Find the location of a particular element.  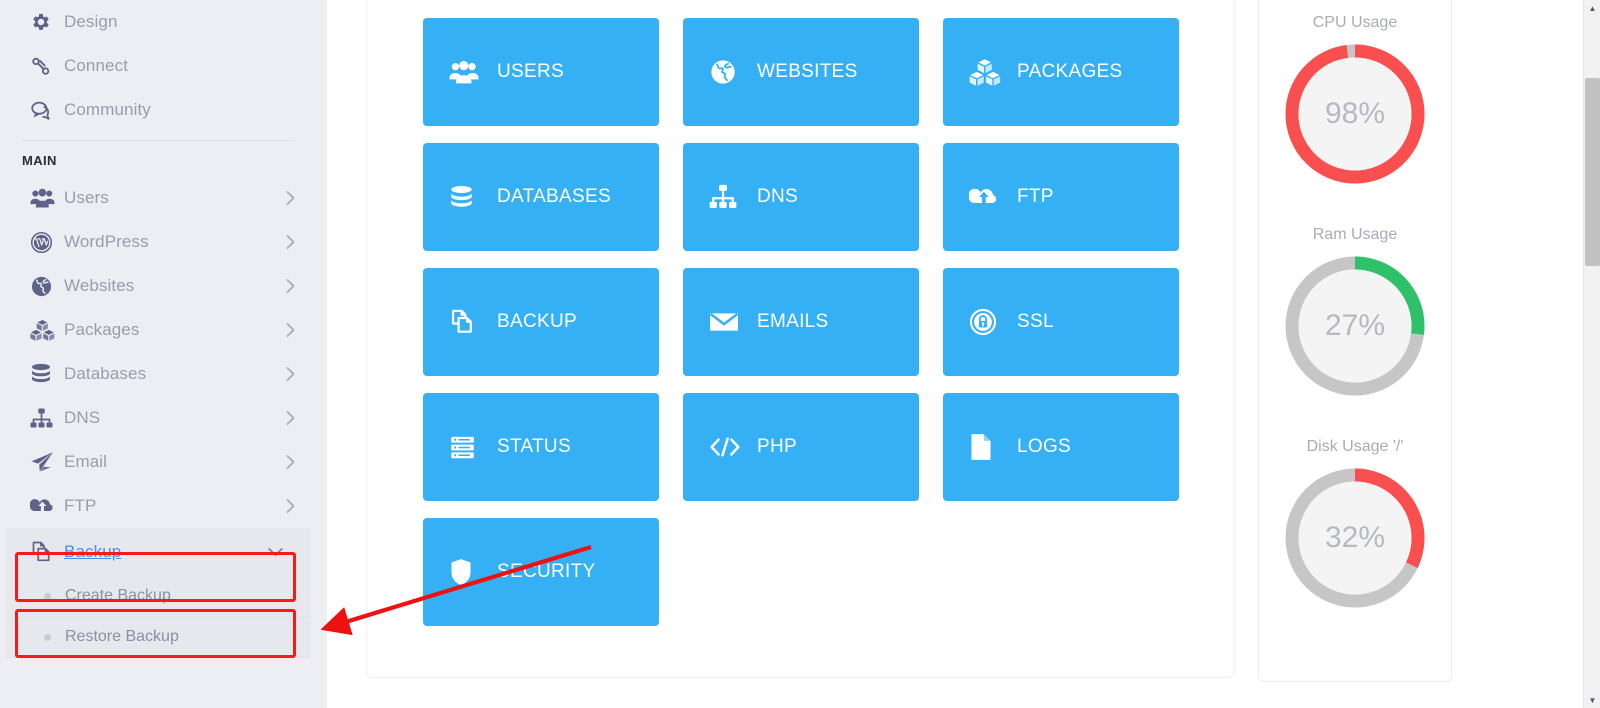

gauge-title: Disk Usage '/' is located at coordinates (1355, 446).